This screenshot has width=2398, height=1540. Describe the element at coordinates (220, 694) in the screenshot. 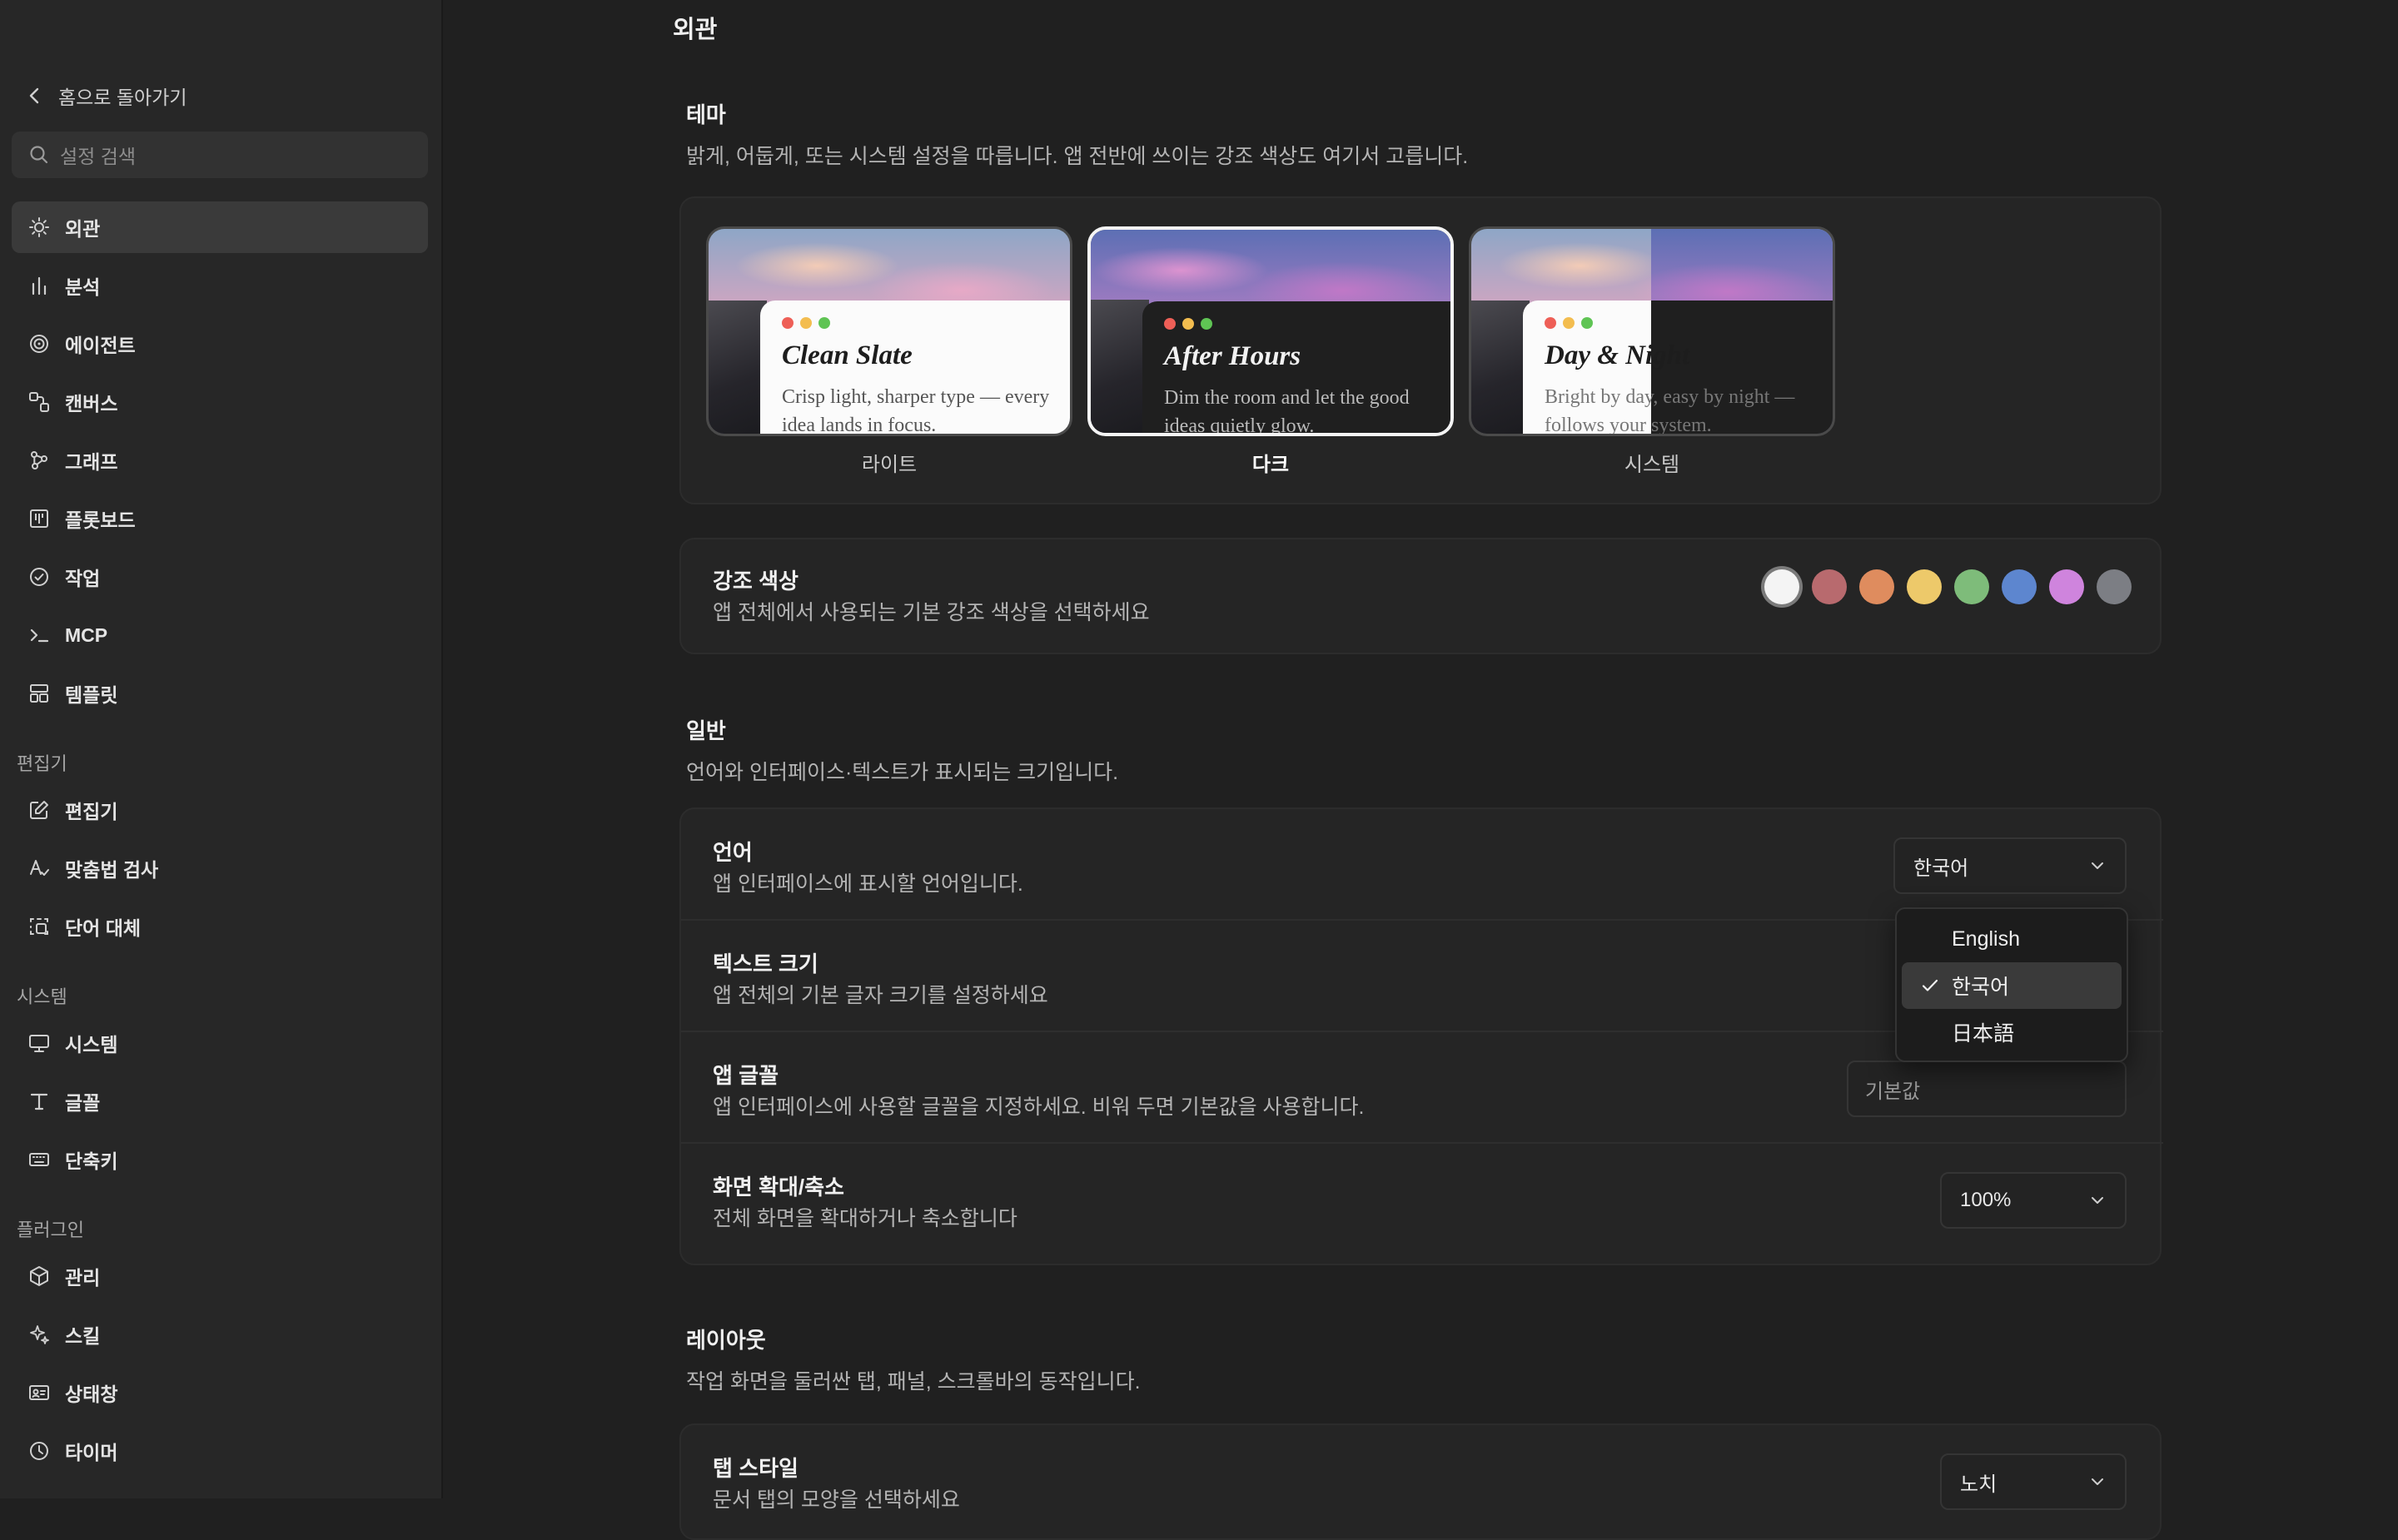

I see `sidebar-item-templates: 템플릿` at that location.